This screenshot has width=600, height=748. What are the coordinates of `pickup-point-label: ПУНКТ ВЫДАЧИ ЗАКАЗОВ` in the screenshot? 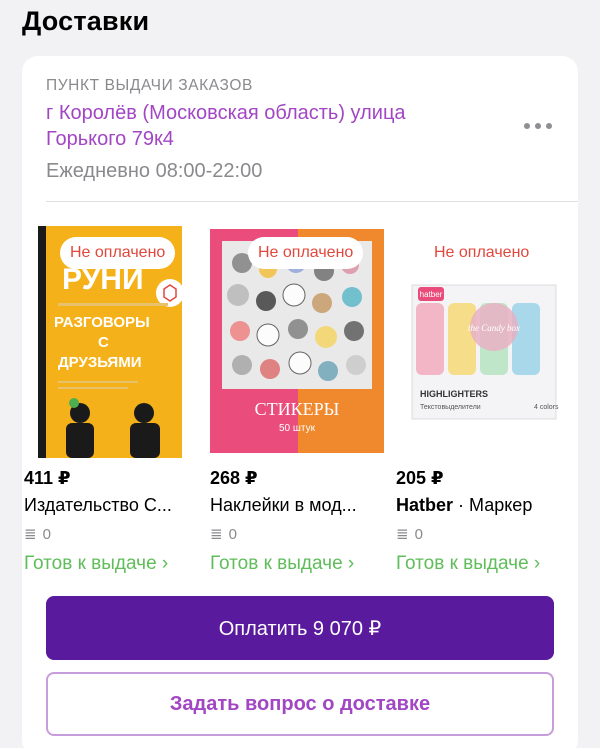 It's located at (149, 85).